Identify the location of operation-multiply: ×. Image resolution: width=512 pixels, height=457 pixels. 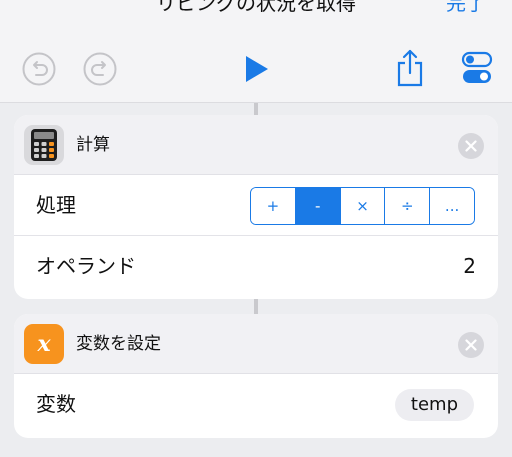
(362, 206).